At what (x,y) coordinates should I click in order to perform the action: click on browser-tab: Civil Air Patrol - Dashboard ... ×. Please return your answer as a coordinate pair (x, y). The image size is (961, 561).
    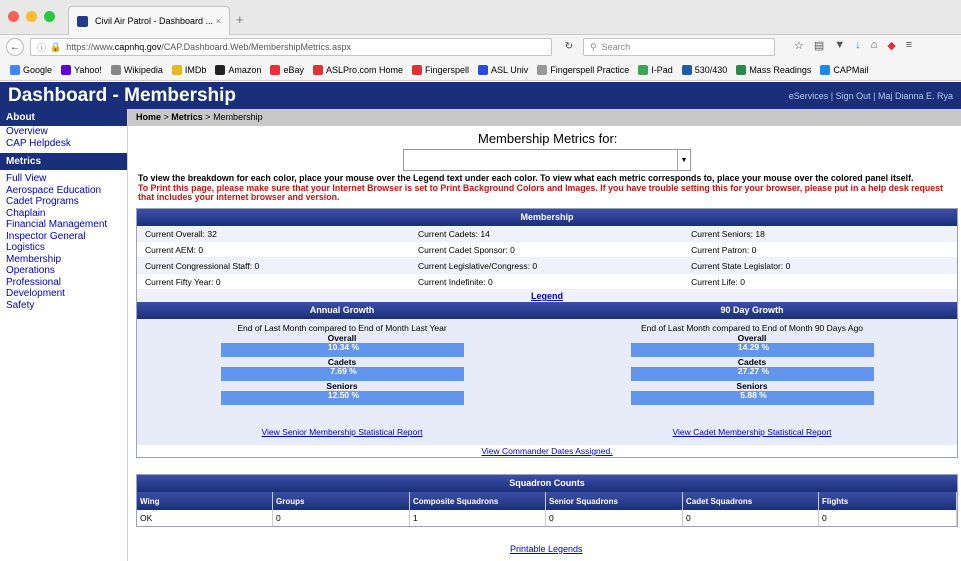
    Looking at the image, I should click on (149, 20).